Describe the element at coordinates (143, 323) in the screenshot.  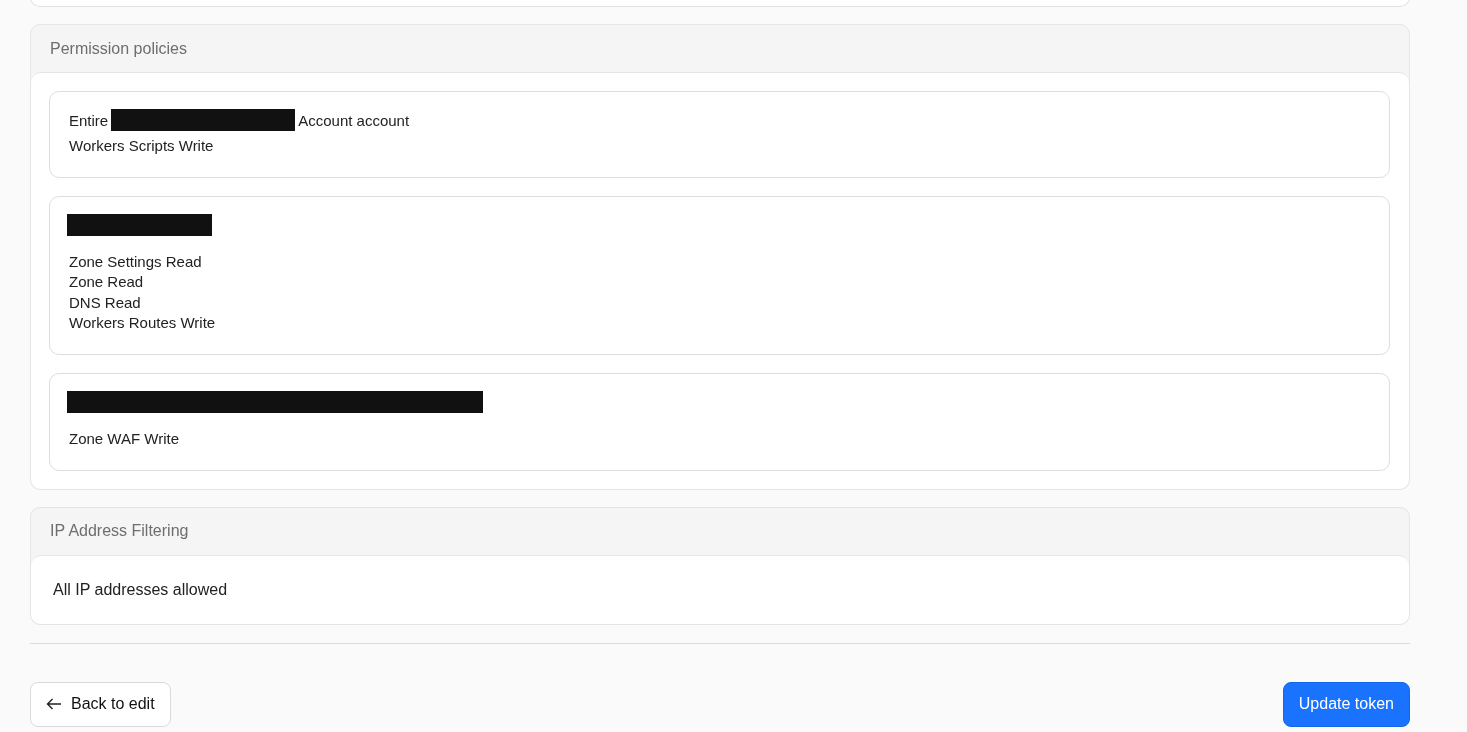
I see `permission-text: Workers Routes Write` at that location.